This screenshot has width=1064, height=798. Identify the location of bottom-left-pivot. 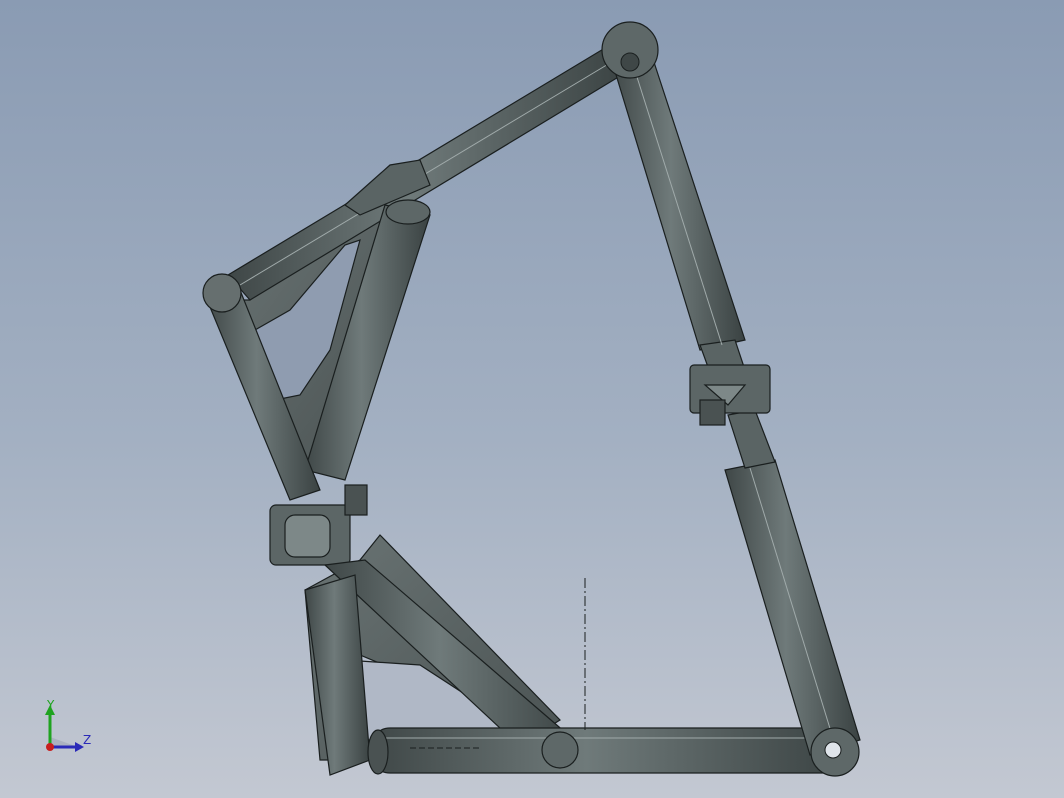
(560, 750).